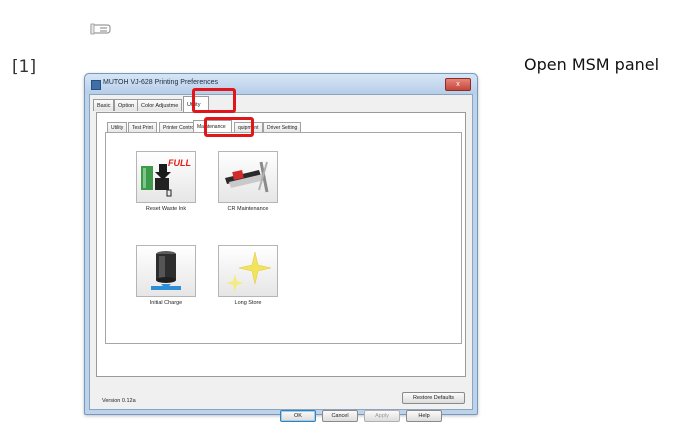  I want to click on pointing-hand-icon, so click(100, 29).